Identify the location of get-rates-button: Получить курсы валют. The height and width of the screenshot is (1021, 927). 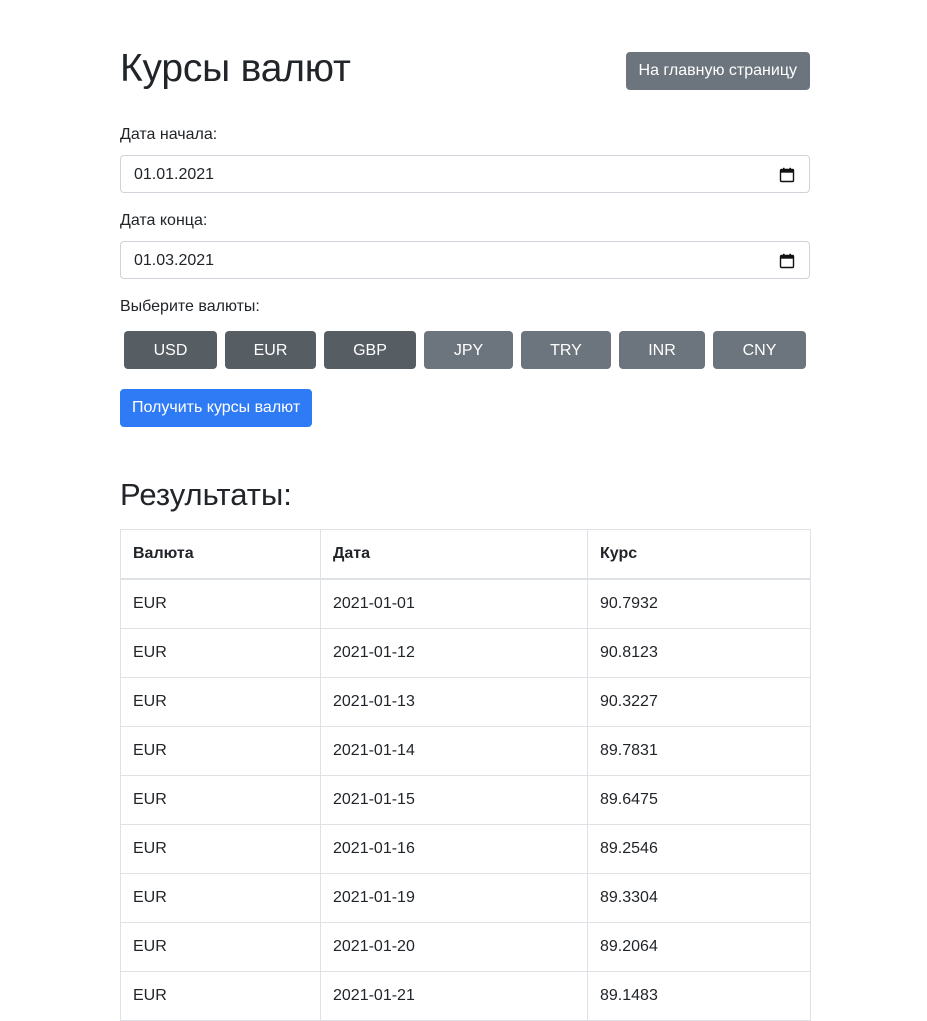
(216, 408).